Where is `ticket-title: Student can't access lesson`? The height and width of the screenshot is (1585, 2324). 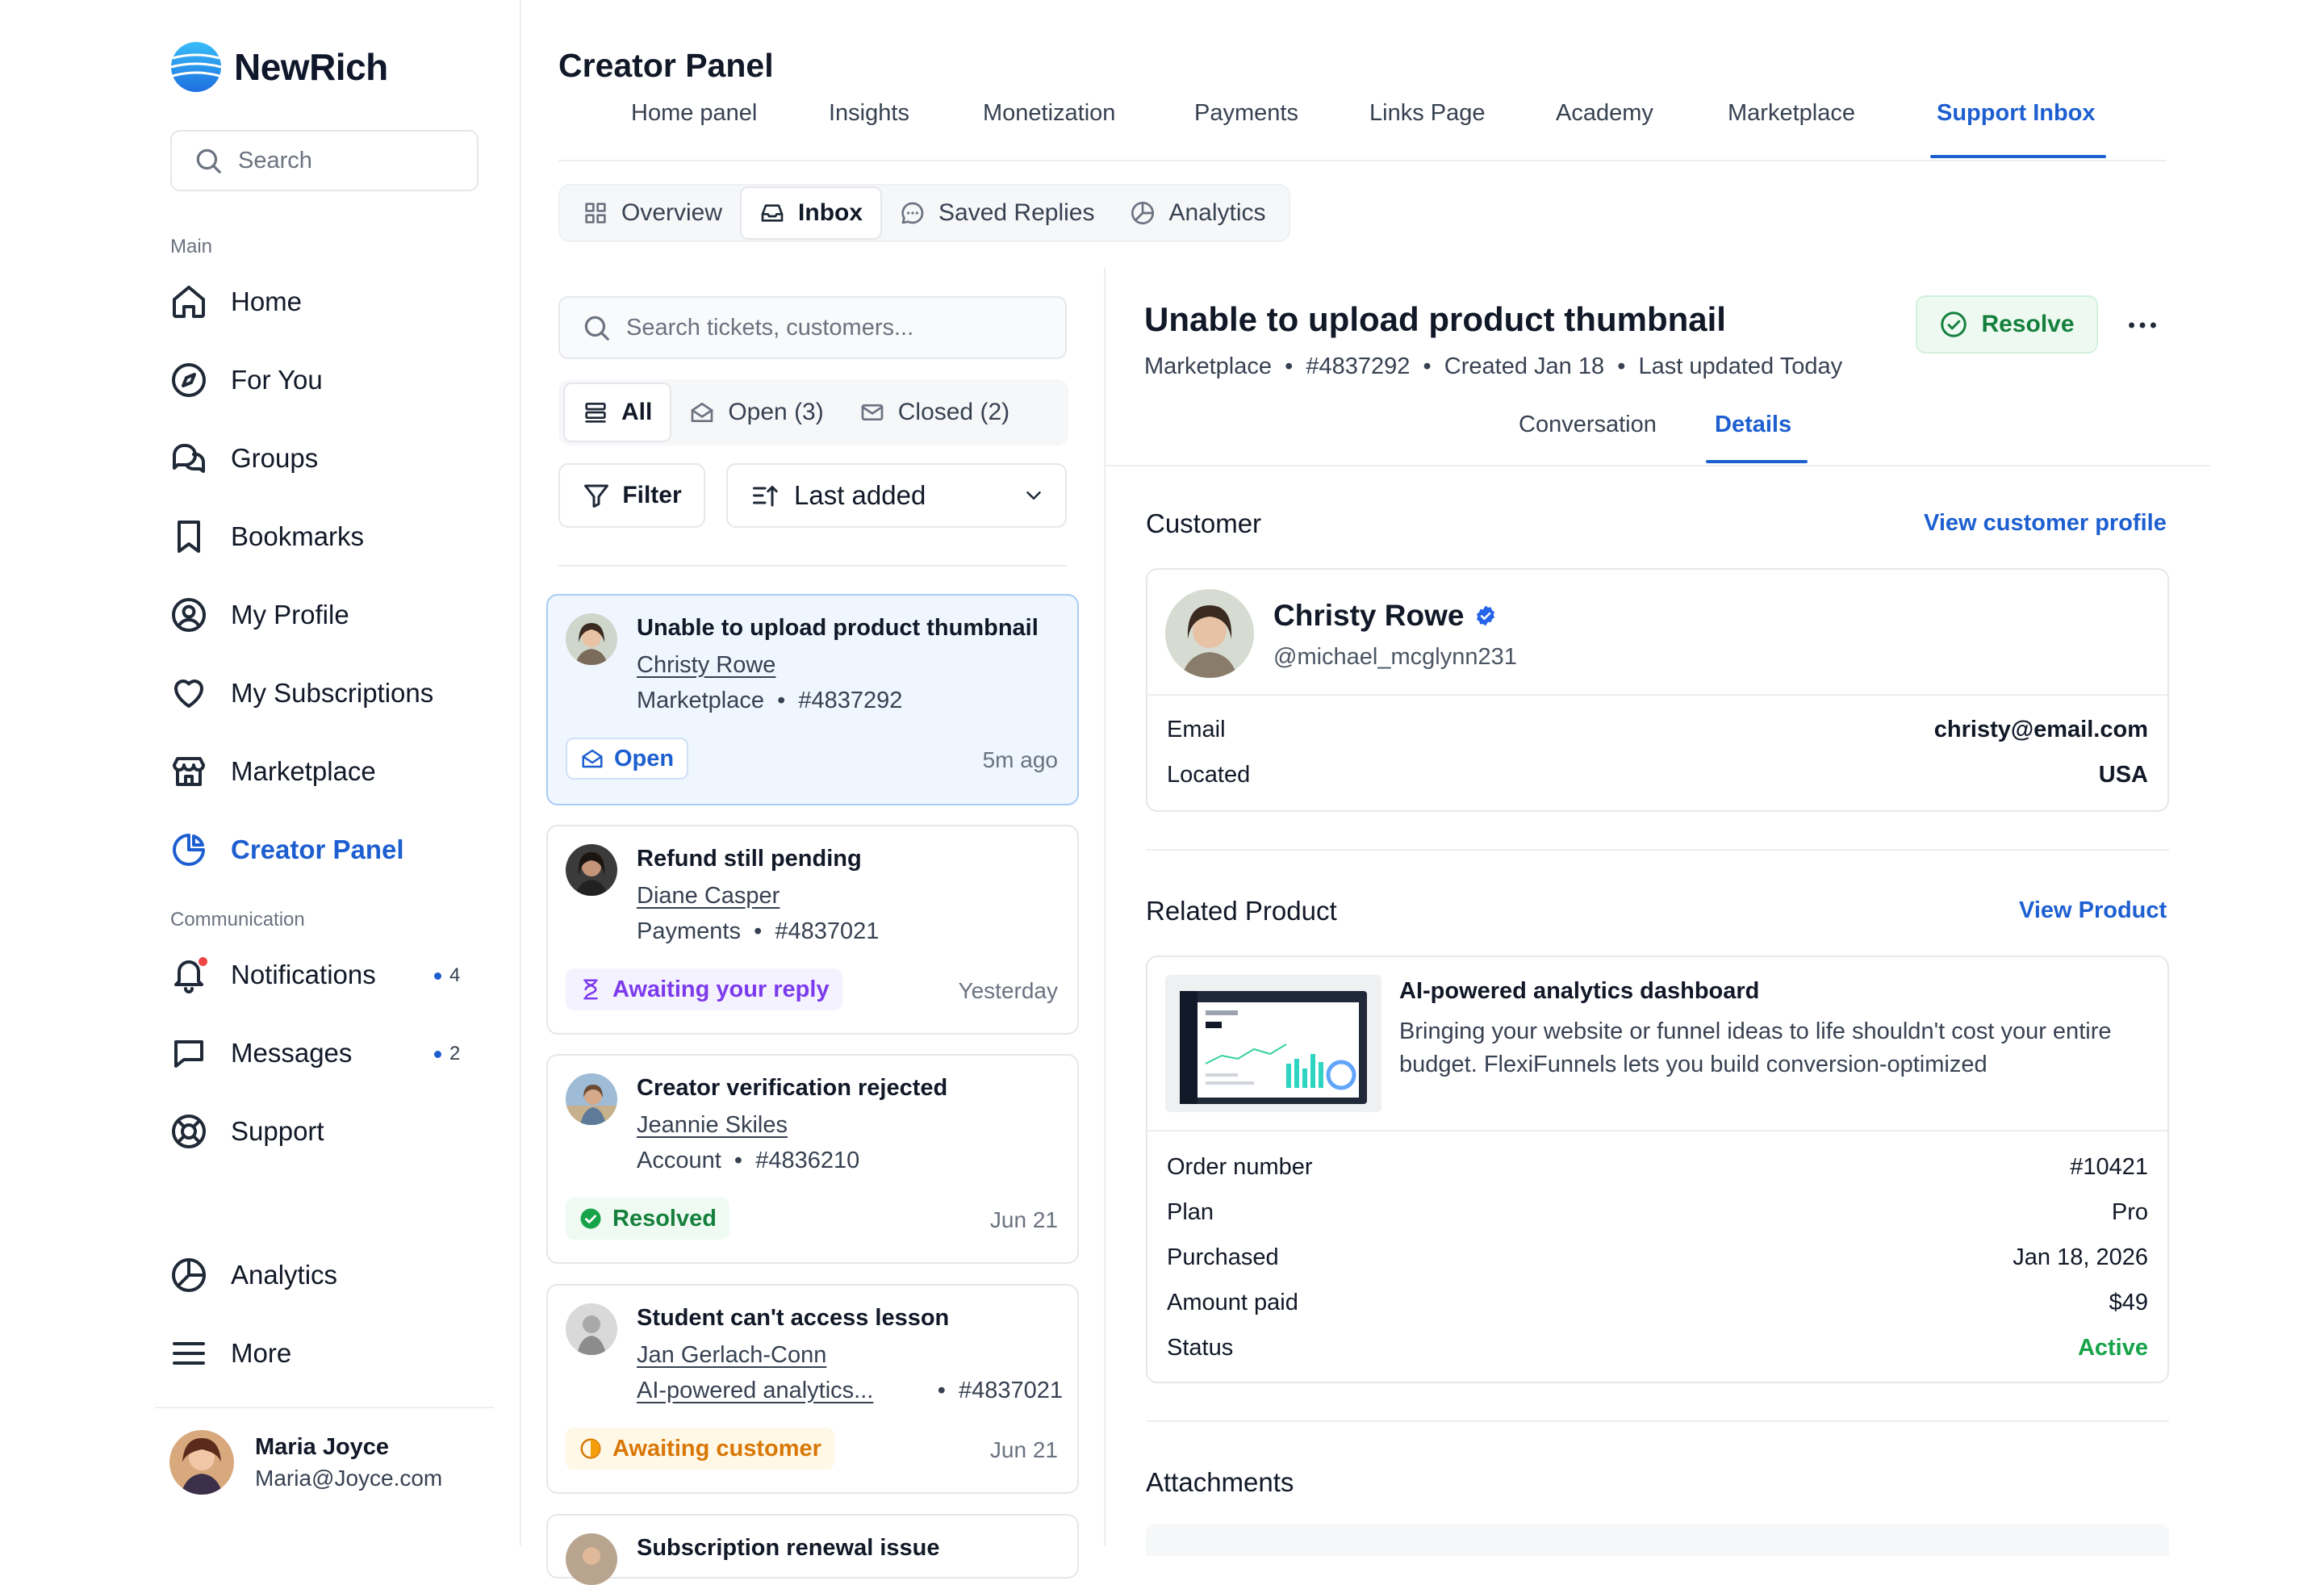
ticket-title: Student can't access lesson is located at coordinates (793, 1318).